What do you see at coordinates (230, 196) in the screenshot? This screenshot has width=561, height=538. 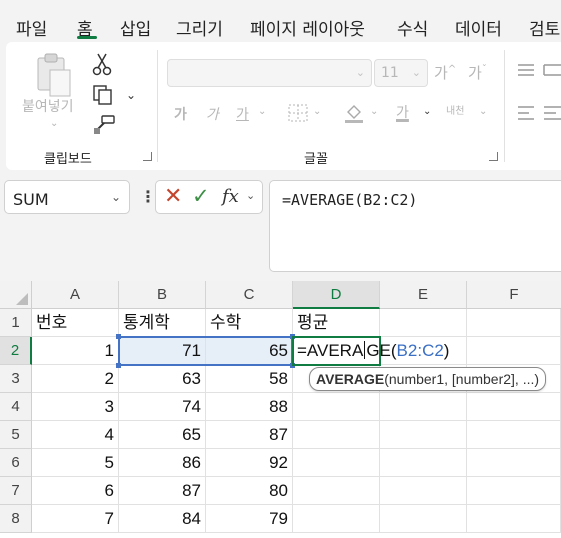 I see `insert-function-icon: fx` at bounding box center [230, 196].